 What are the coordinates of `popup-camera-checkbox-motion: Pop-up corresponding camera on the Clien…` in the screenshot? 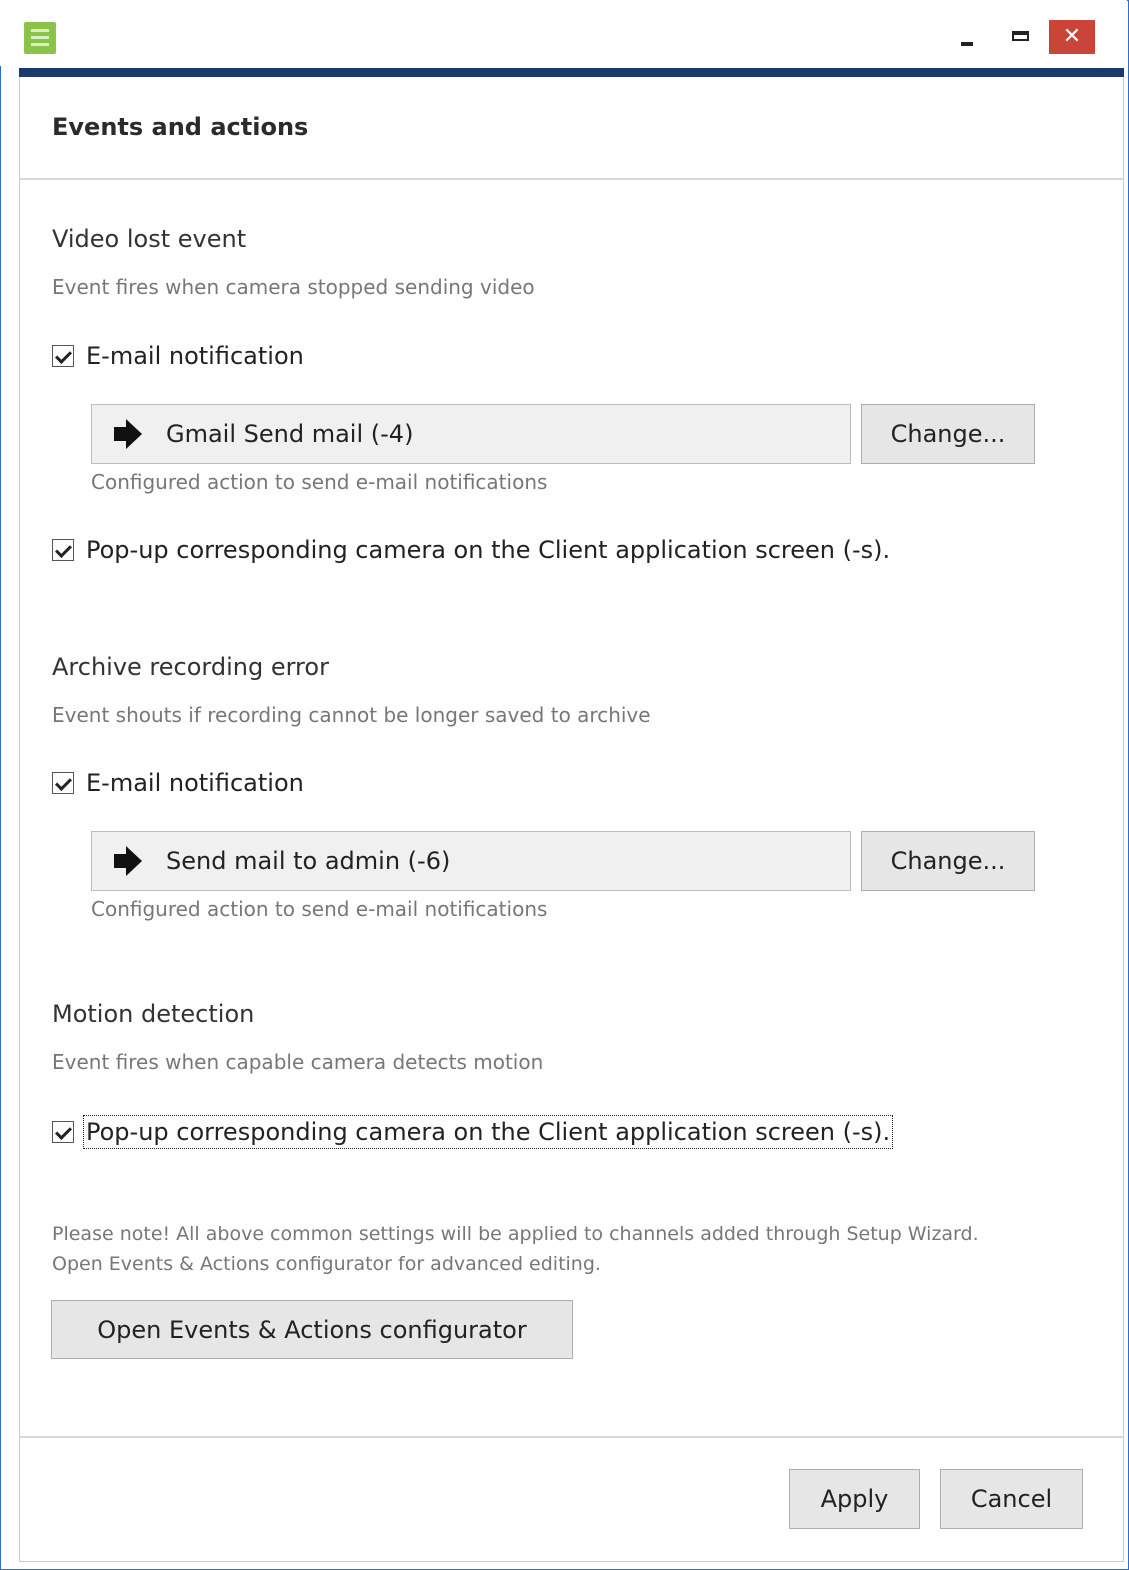 It's located at (473, 1132).